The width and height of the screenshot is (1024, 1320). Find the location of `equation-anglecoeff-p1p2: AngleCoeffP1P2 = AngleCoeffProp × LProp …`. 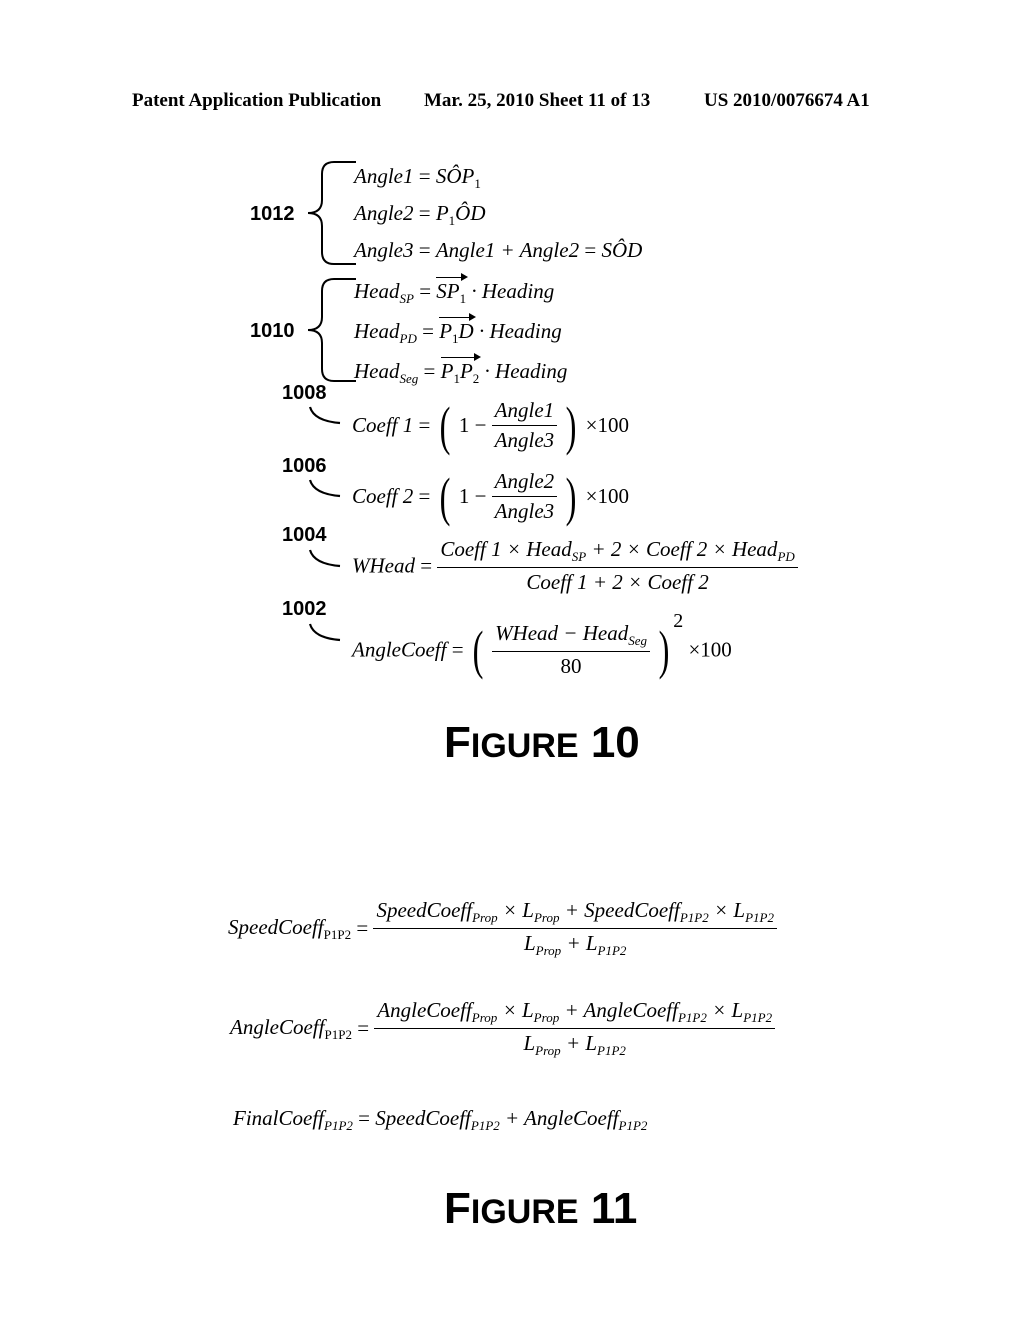

equation-anglecoeff-p1p2: AngleCoeffP1P2 = AngleCoeffProp × LProp … is located at coordinates (503, 1028).